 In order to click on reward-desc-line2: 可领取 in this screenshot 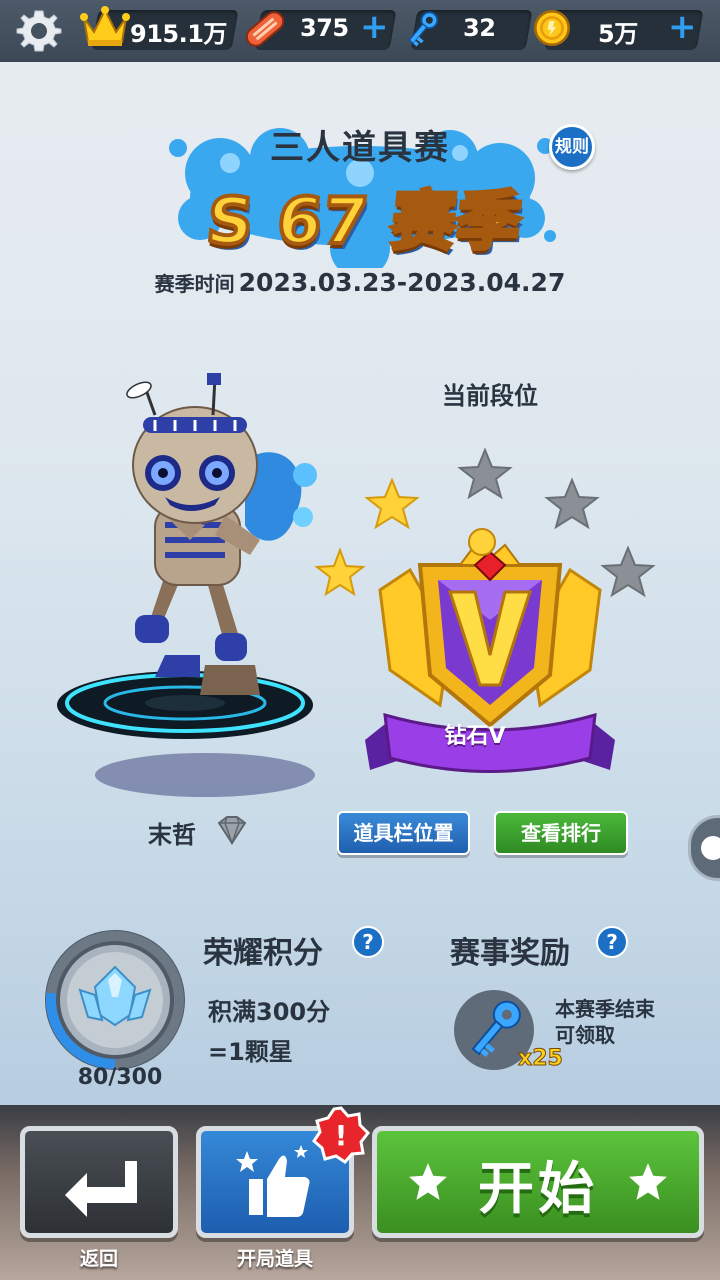, I will do `click(585, 1035)`.